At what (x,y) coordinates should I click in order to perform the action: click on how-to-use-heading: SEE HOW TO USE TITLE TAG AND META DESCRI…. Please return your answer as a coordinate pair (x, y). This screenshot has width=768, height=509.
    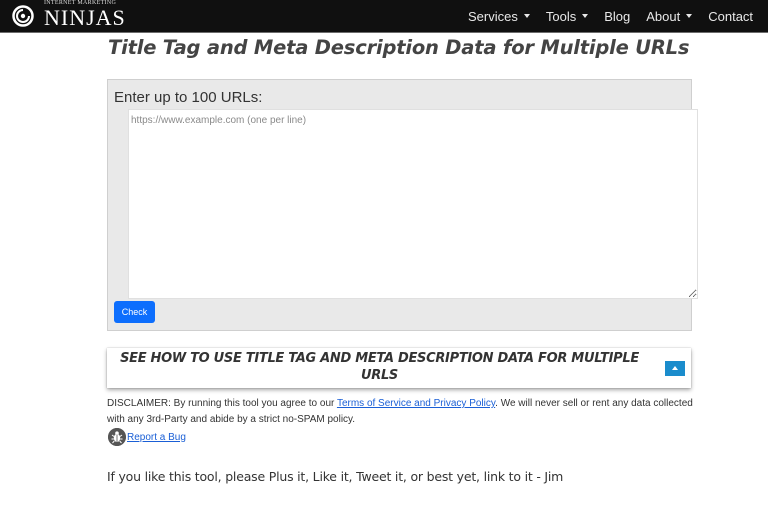
    Looking at the image, I should click on (379, 367).